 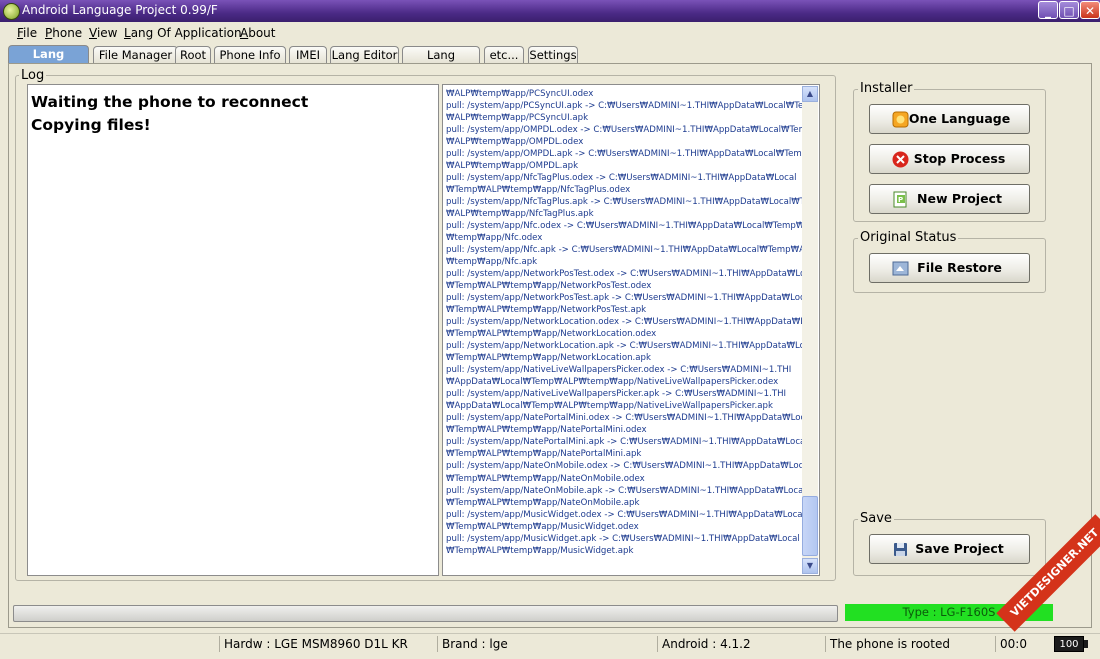 What do you see at coordinates (959, 267) in the screenshot?
I see `file-restore-label: File Restore` at bounding box center [959, 267].